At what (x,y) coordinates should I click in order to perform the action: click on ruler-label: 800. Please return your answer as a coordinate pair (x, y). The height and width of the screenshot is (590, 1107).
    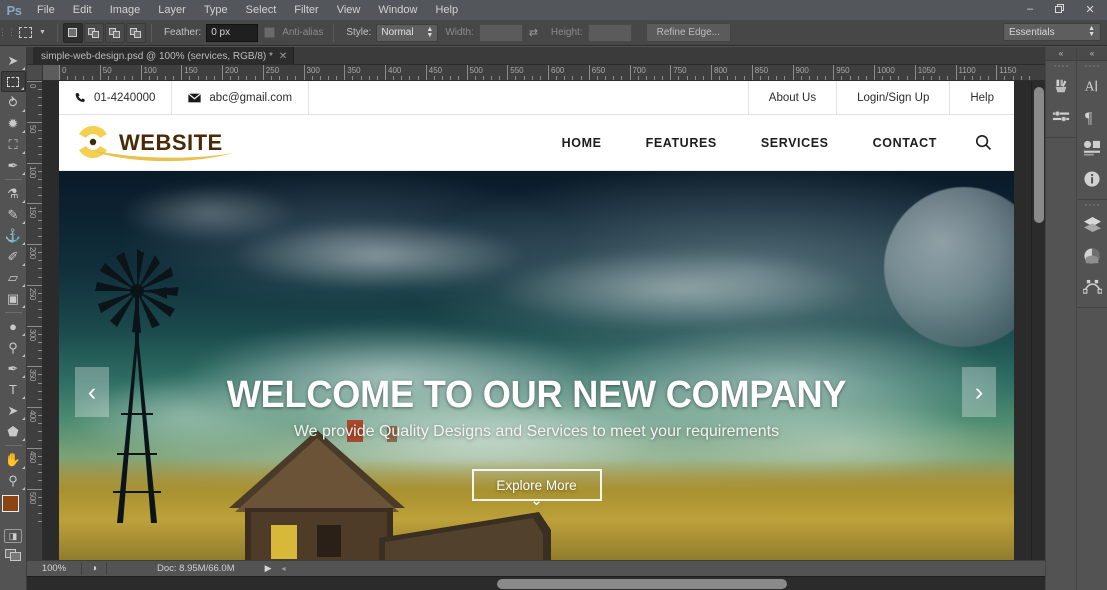
    Looking at the image, I should click on (721, 70).